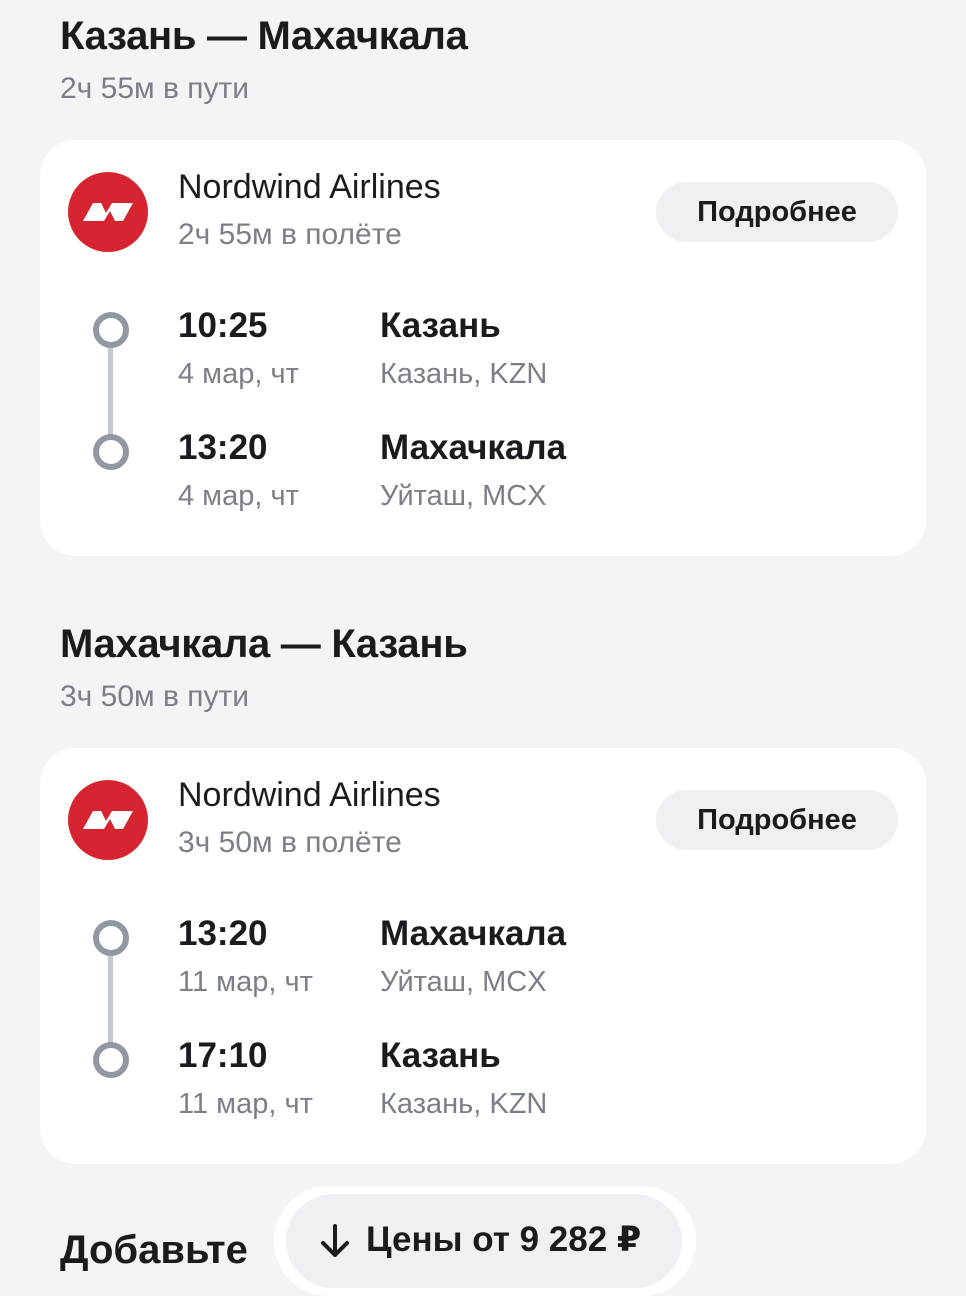 This screenshot has height=1296, width=966. What do you see at coordinates (223, 933) in the screenshot?
I see `departure-time: 13:20` at bounding box center [223, 933].